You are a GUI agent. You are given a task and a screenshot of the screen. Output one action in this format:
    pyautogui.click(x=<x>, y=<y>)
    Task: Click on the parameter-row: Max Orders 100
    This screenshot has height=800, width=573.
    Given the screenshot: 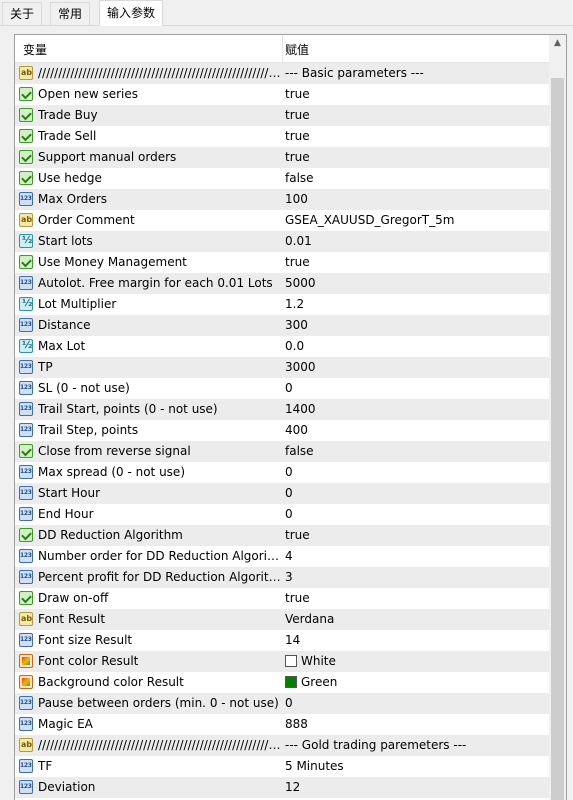 What is the action you would take?
    pyautogui.click(x=282, y=199)
    